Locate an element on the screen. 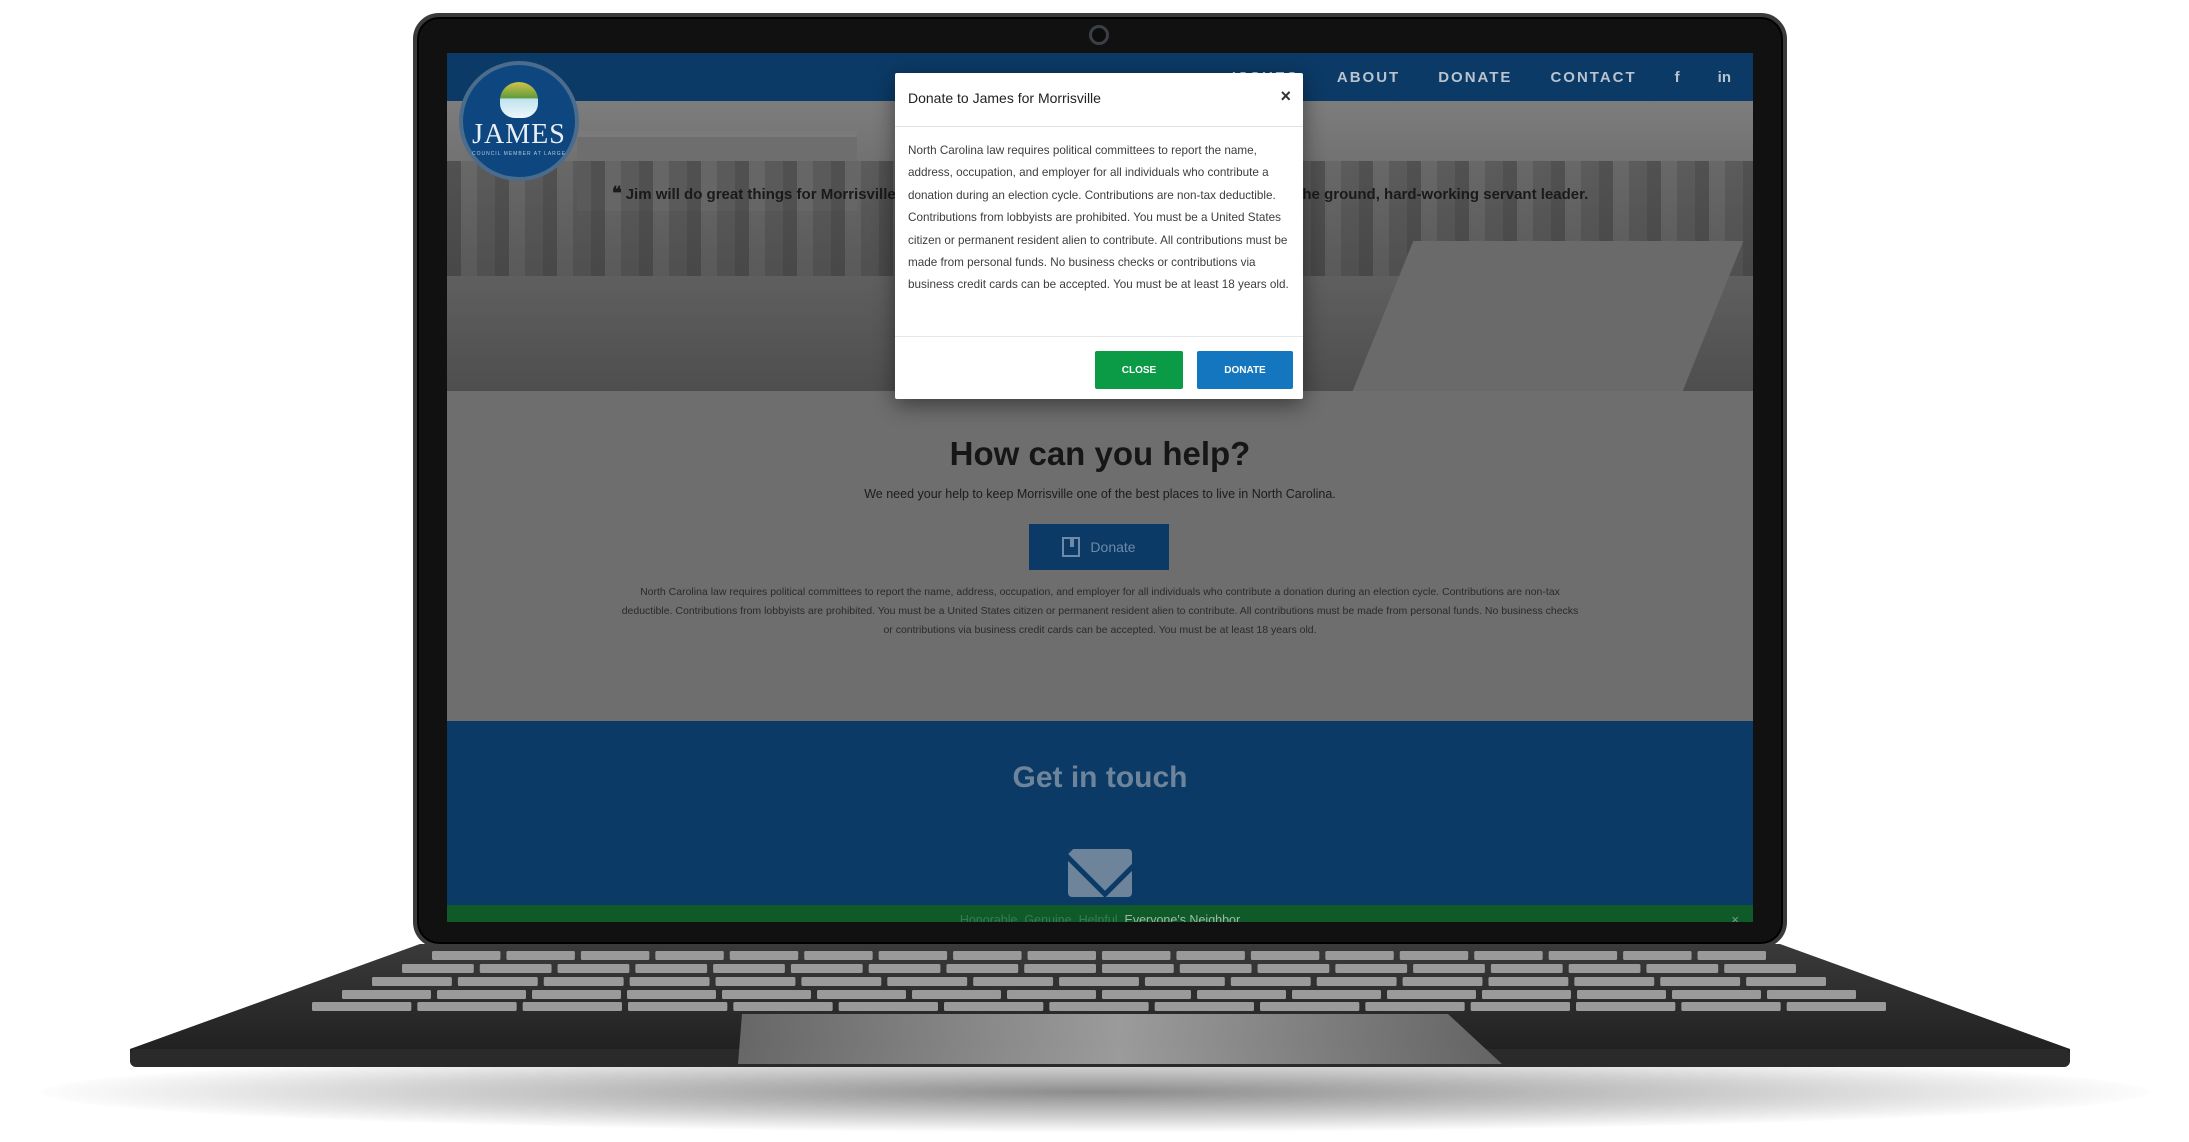 This screenshot has width=2189, height=1142. logo-subtitle: COUNCIL MEMBER AT LARGE is located at coordinates (519, 153).